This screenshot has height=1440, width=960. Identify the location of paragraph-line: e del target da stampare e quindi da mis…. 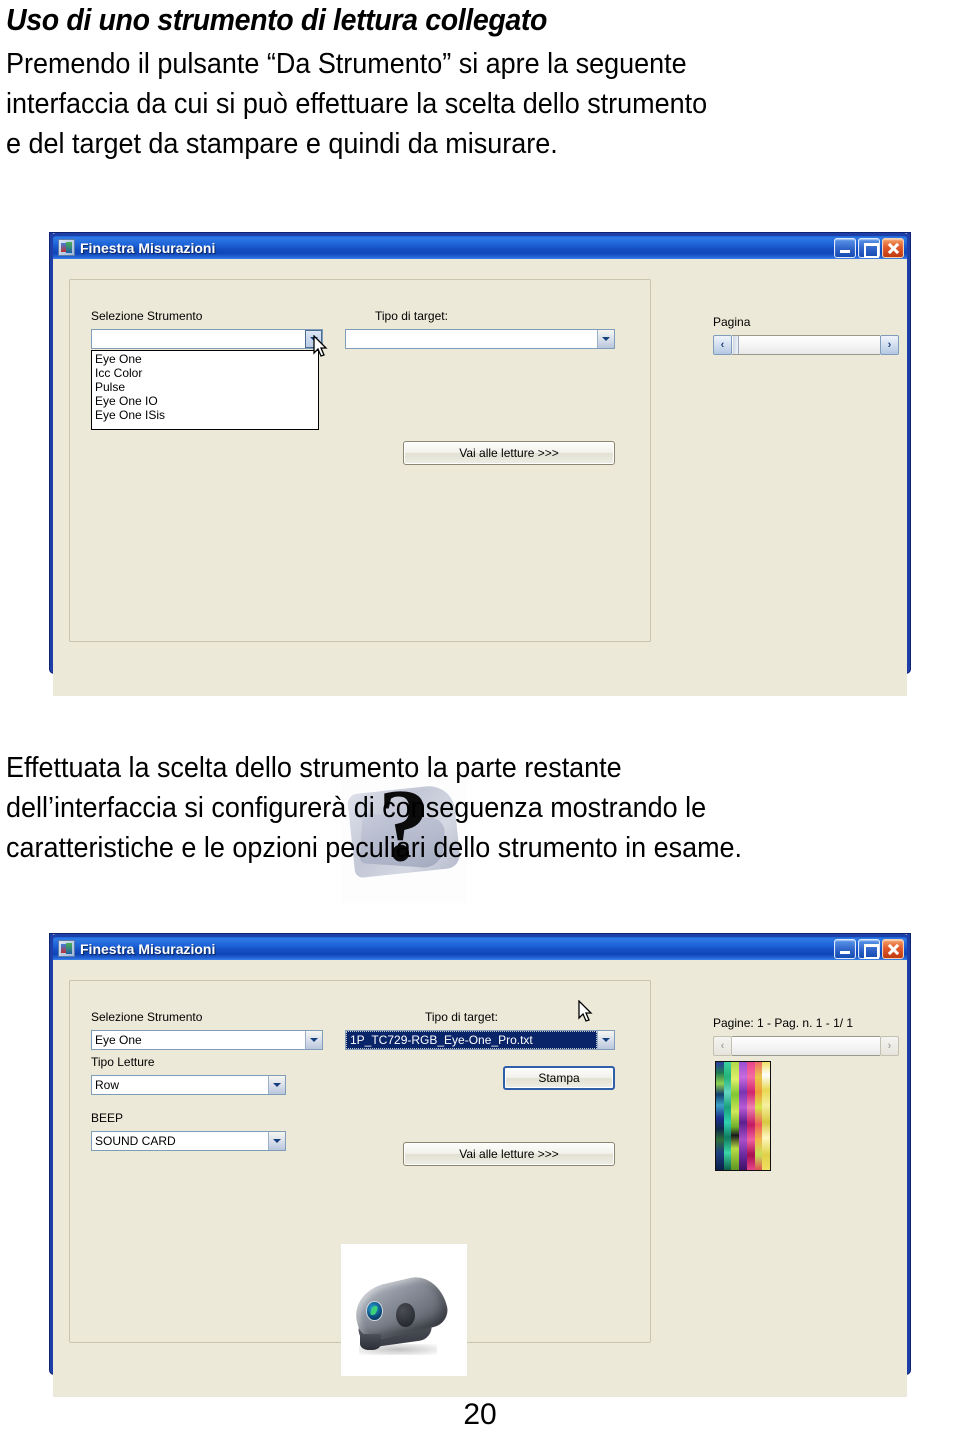
(448, 144).